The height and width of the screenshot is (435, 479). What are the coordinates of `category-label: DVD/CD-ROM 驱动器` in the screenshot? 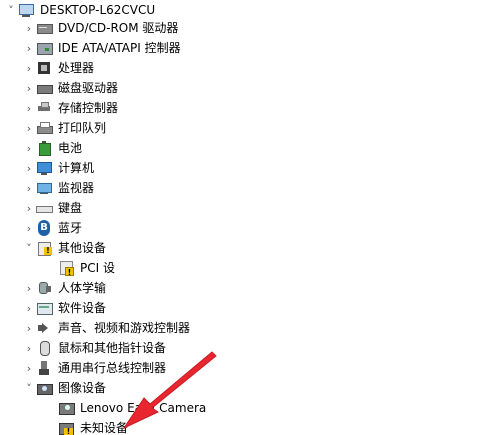 It's located at (118, 28).